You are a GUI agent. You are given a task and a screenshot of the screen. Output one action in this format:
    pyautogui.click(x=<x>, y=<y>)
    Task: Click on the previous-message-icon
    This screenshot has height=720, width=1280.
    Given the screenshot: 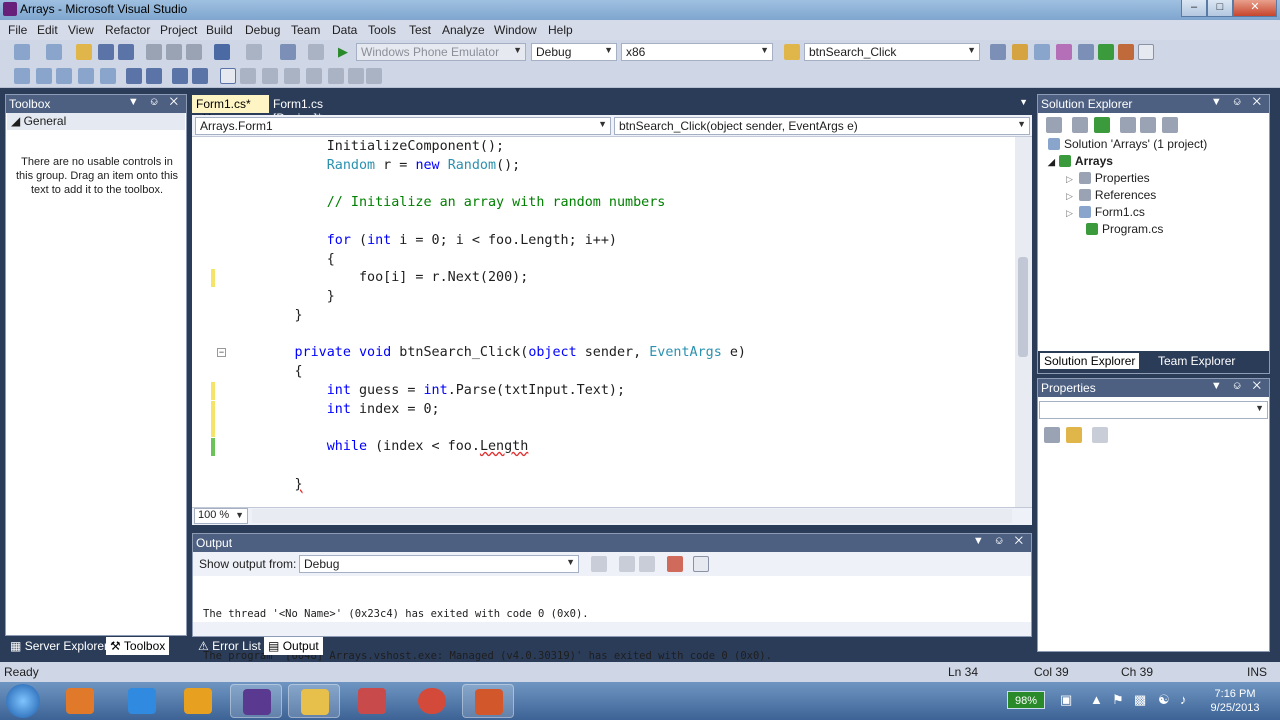 What is the action you would take?
    pyautogui.click(x=627, y=564)
    